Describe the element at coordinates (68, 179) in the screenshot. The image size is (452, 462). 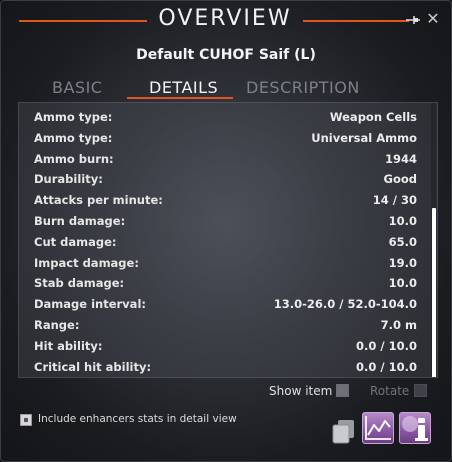
I see `detail-label: Durability:` at that location.